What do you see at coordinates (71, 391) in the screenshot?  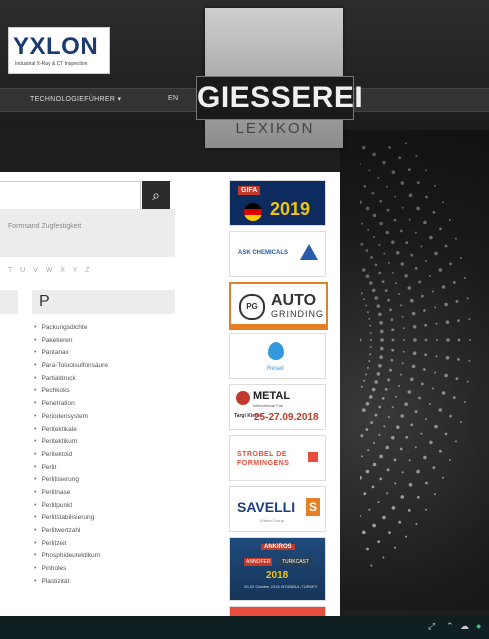 I see `term-item: Pechkoks` at bounding box center [71, 391].